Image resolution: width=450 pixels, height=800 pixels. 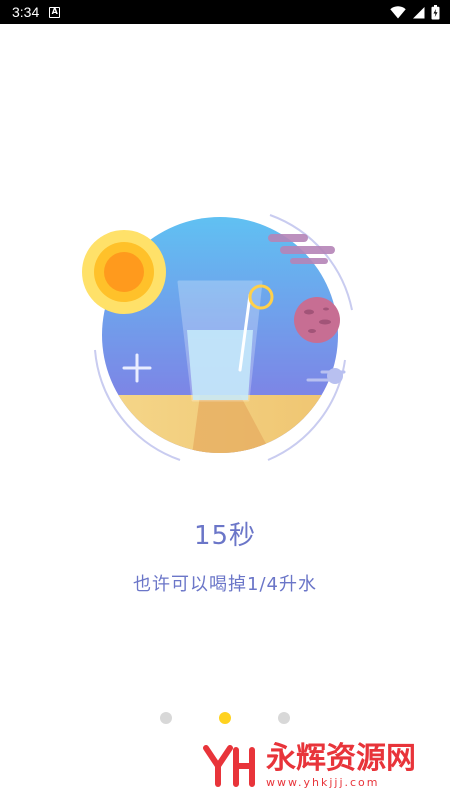 What do you see at coordinates (229, 766) in the screenshot?
I see `watermark-logo-icon` at bounding box center [229, 766].